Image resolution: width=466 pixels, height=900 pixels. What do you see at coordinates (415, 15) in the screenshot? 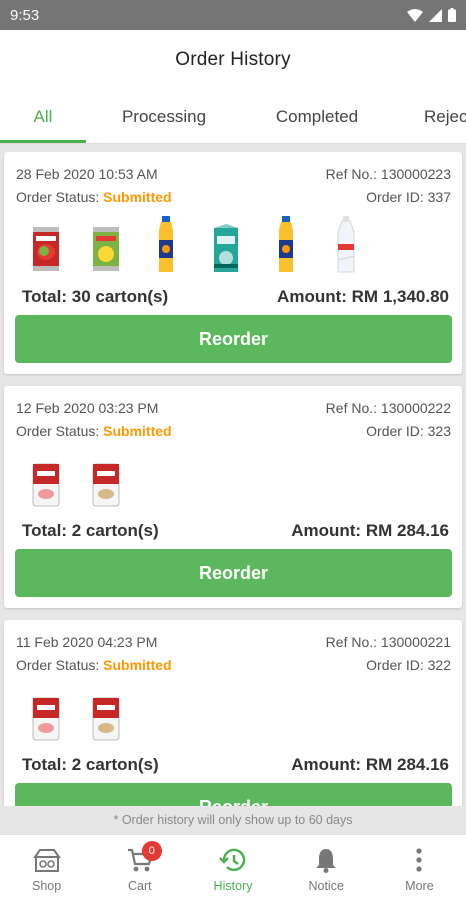
I see `wifi-icon` at bounding box center [415, 15].